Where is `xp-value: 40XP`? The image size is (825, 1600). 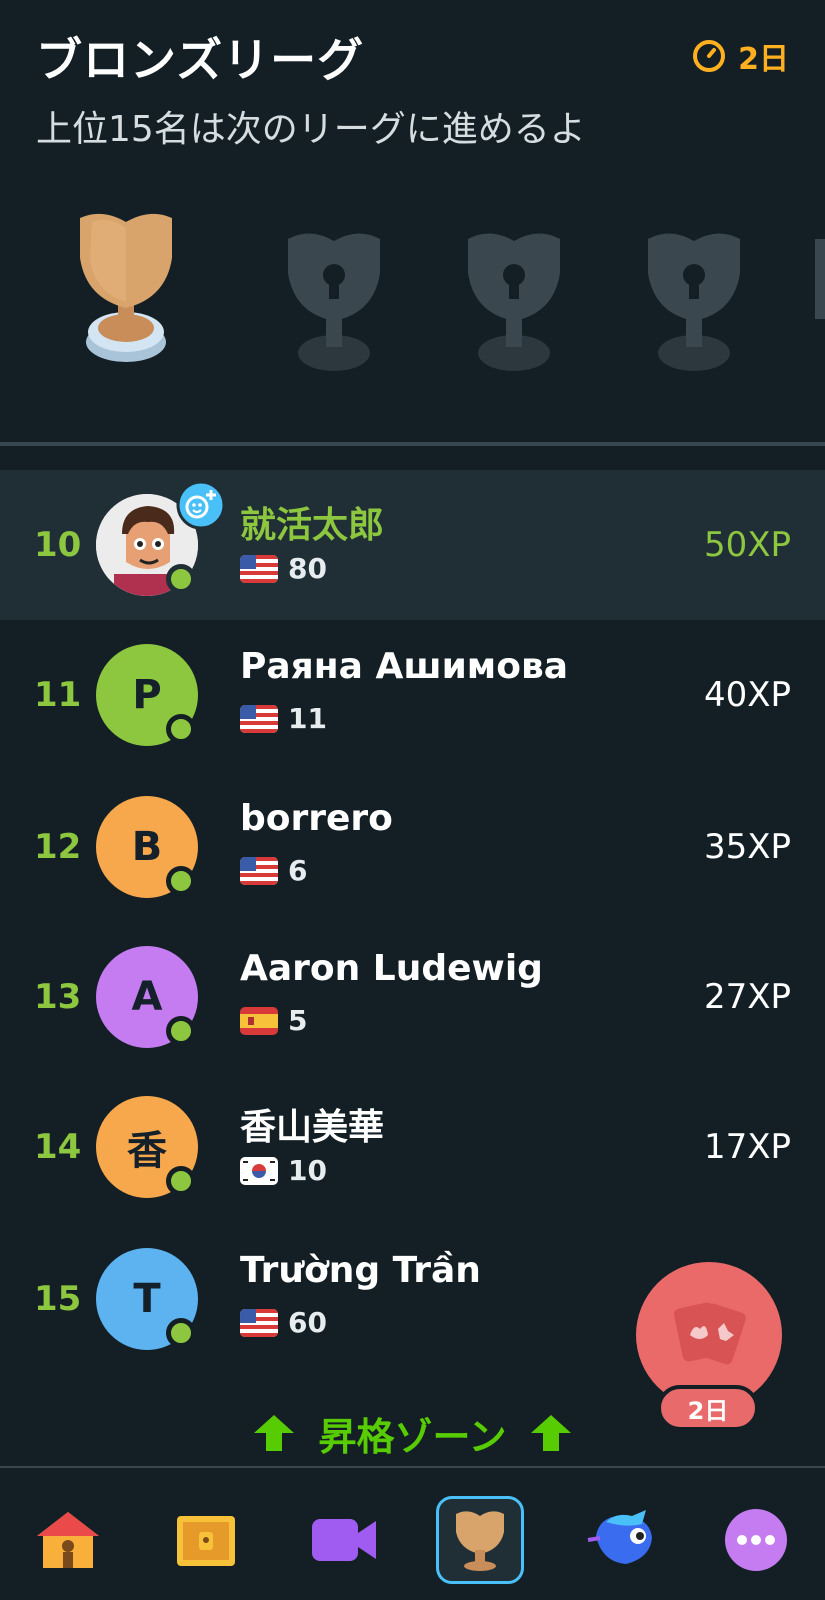
xp-value: 40XP is located at coordinates (747, 695).